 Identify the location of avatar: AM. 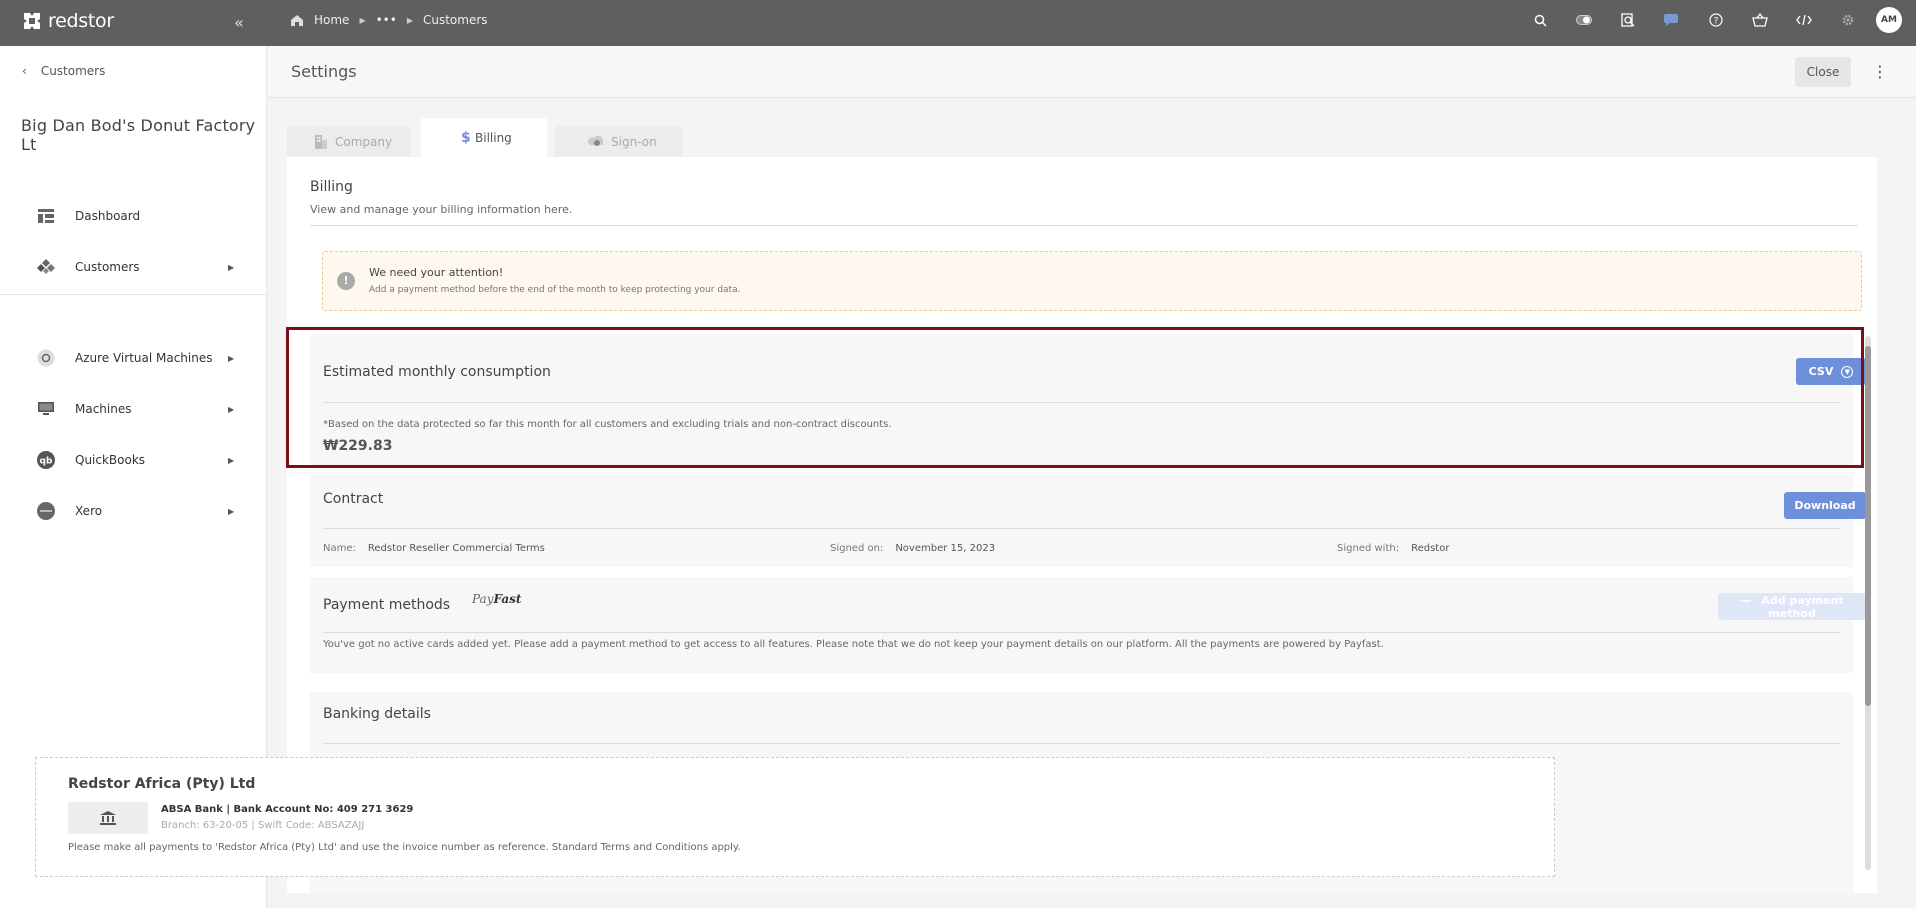
(1889, 20).